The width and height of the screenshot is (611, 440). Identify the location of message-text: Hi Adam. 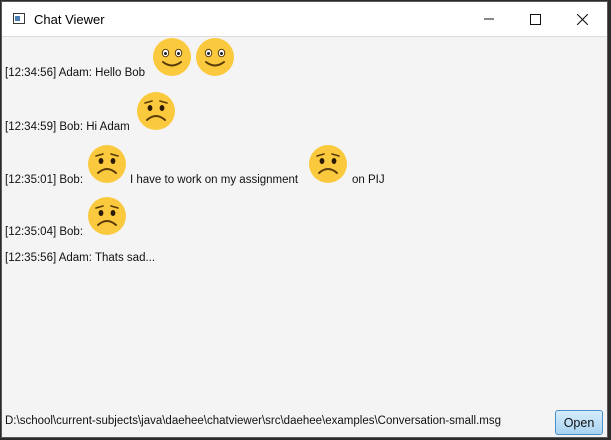
(108, 127).